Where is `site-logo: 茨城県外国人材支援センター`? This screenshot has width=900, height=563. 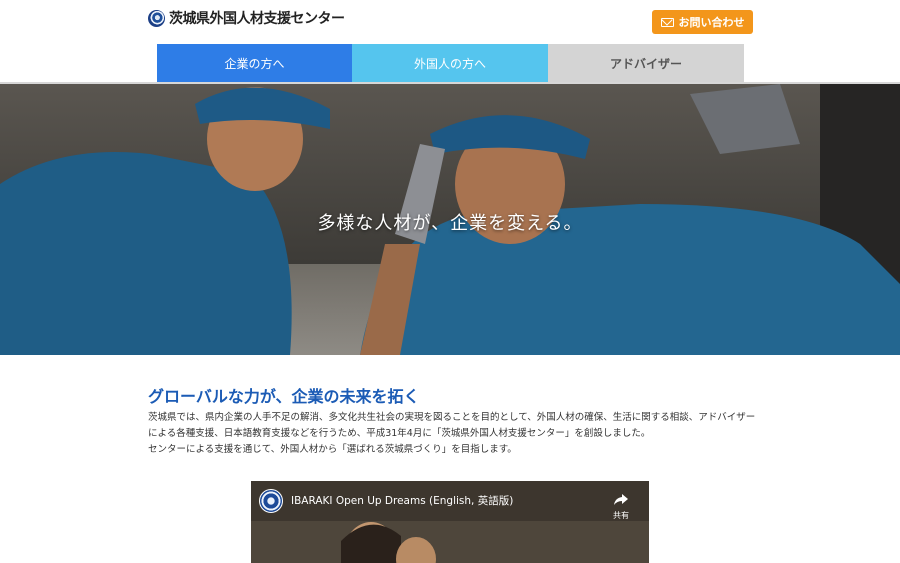 site-logo: 茨城県外国人材支援センター is located at coordinates (246, 18).